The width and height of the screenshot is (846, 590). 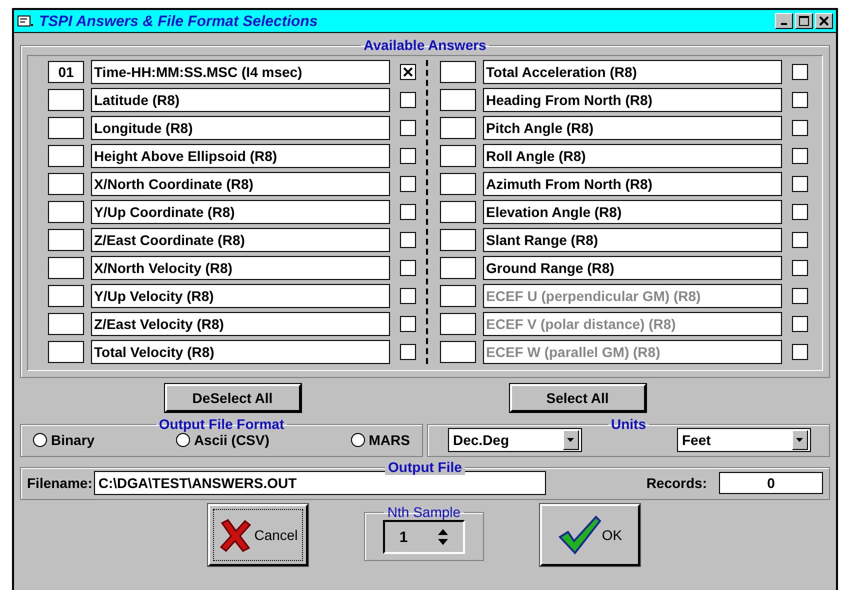 What do you see at coordinates (632, 240) in the screenshot?
I see `answer-label: Slant Range (R8)` at bounding box center [632, 240].